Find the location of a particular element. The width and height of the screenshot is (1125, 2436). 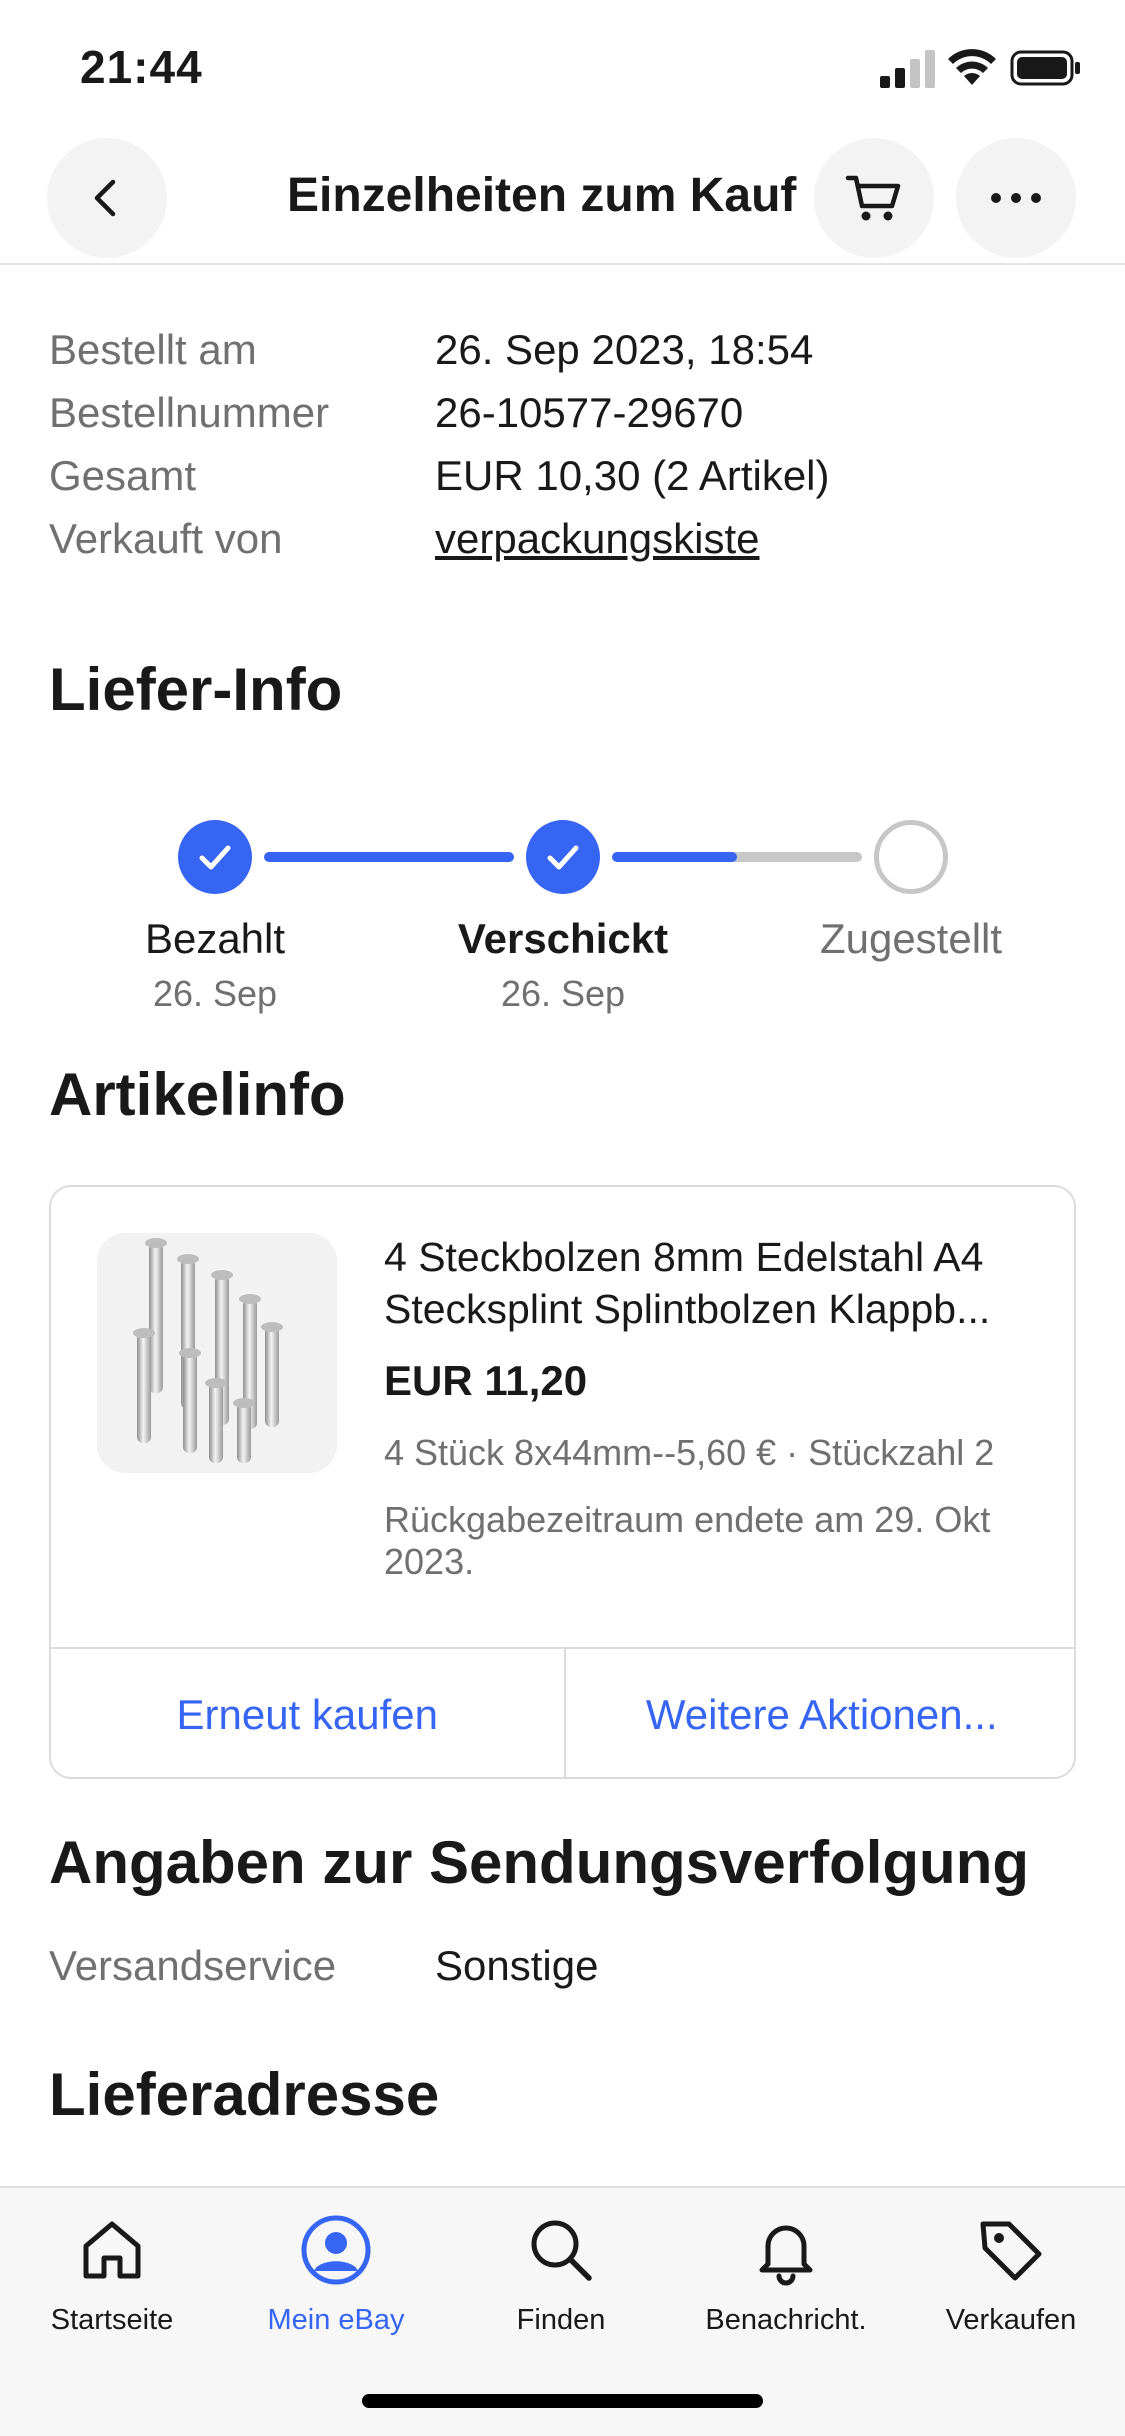

user-icon is located at coordinates (336, 2250).